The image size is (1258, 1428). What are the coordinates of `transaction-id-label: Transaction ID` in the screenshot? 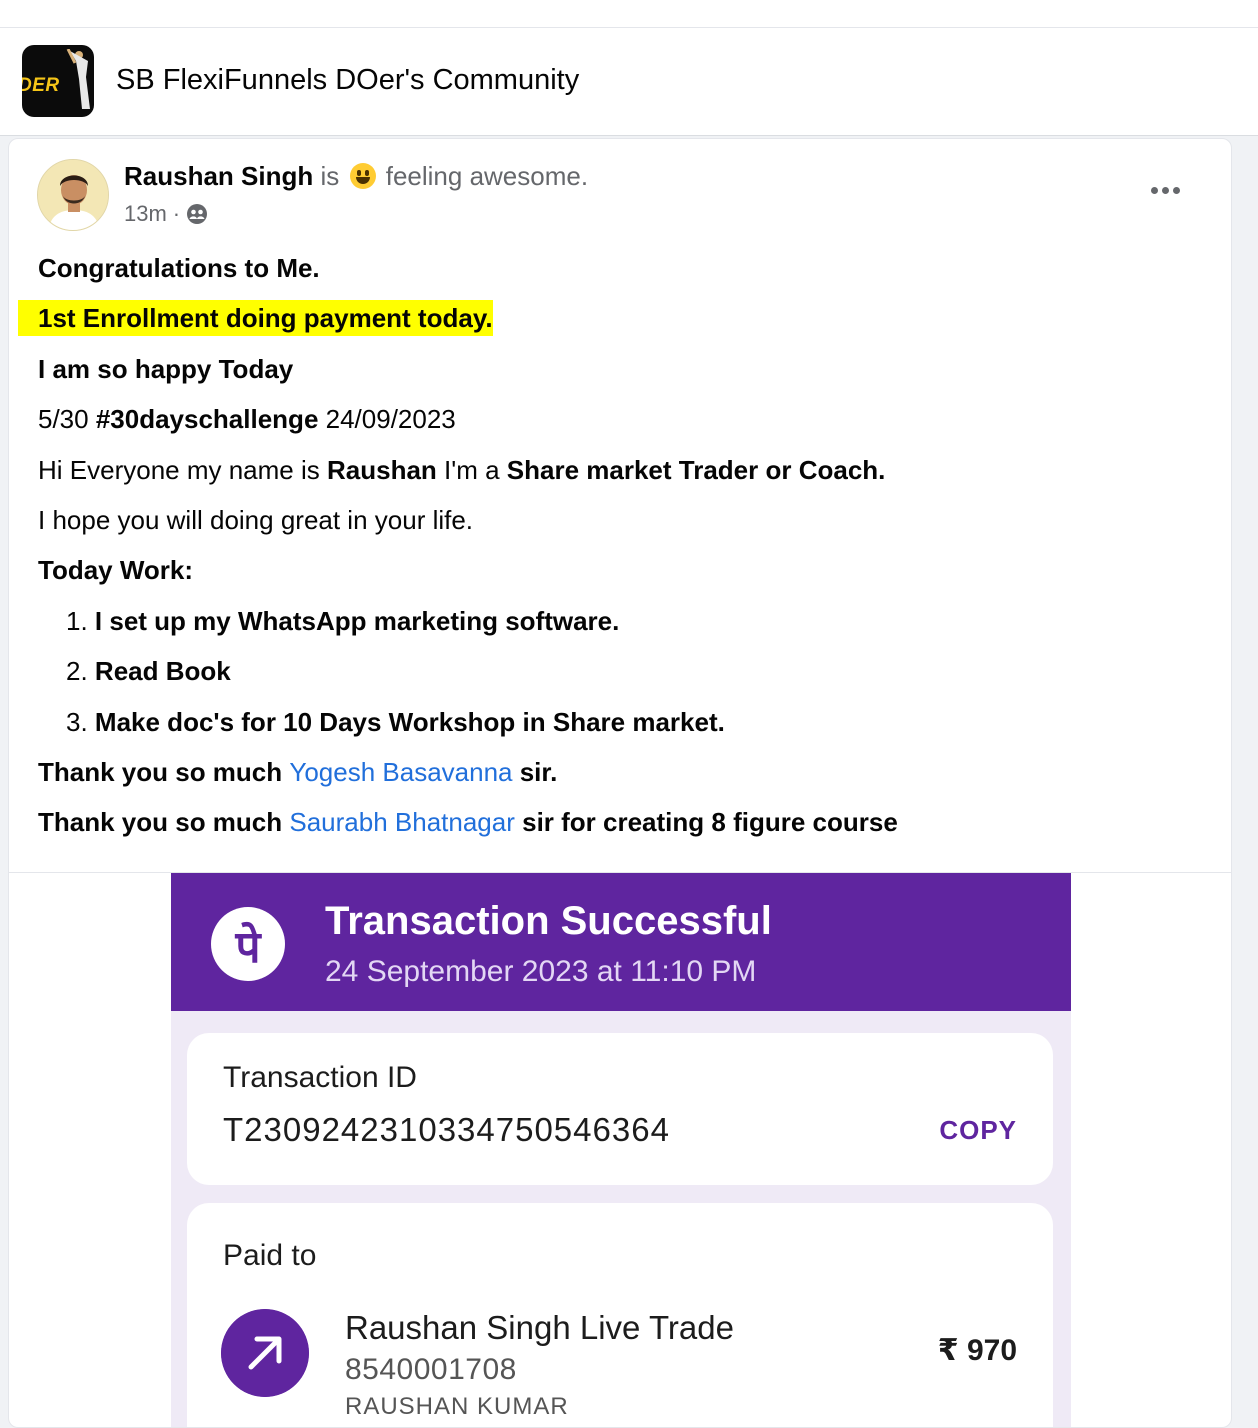 It's located at (320, 1077).